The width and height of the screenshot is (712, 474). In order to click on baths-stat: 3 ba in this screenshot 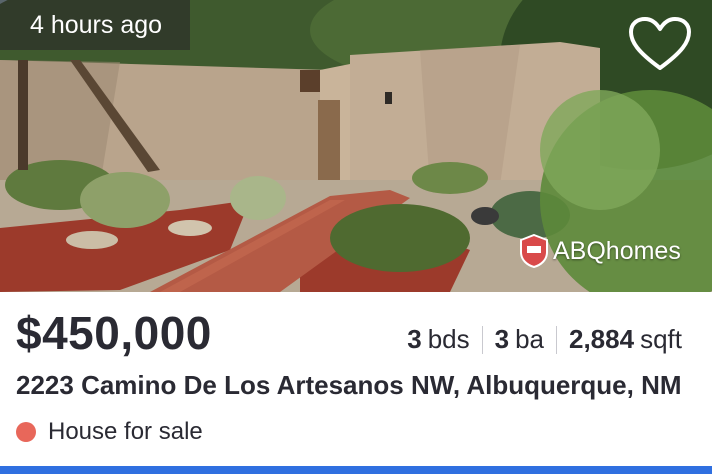, I will do `click(519, 339)`.